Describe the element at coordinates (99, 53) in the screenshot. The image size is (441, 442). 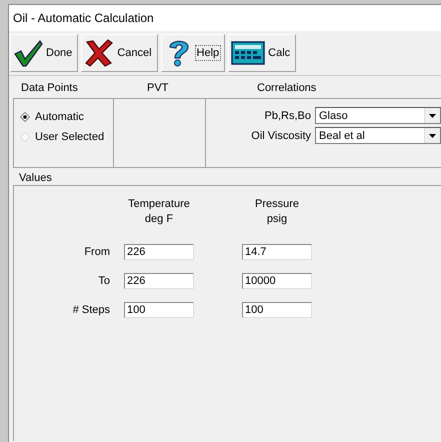
I see `cross-icon` at that location.